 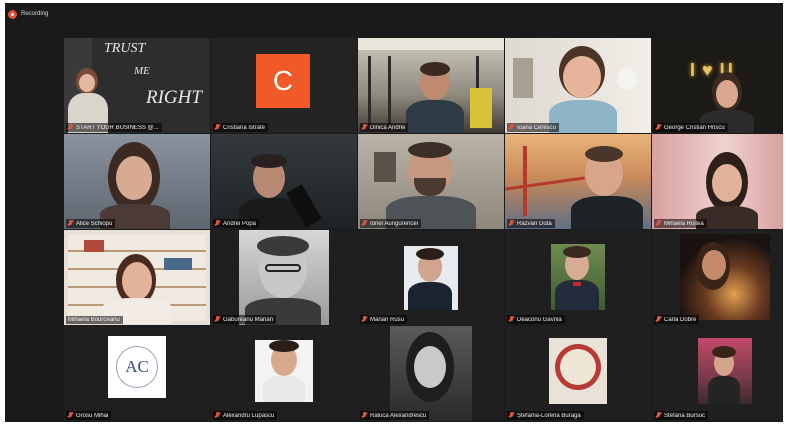 I want to click on participant-name: Stefana Bursuc, so click(x=685, y=415).